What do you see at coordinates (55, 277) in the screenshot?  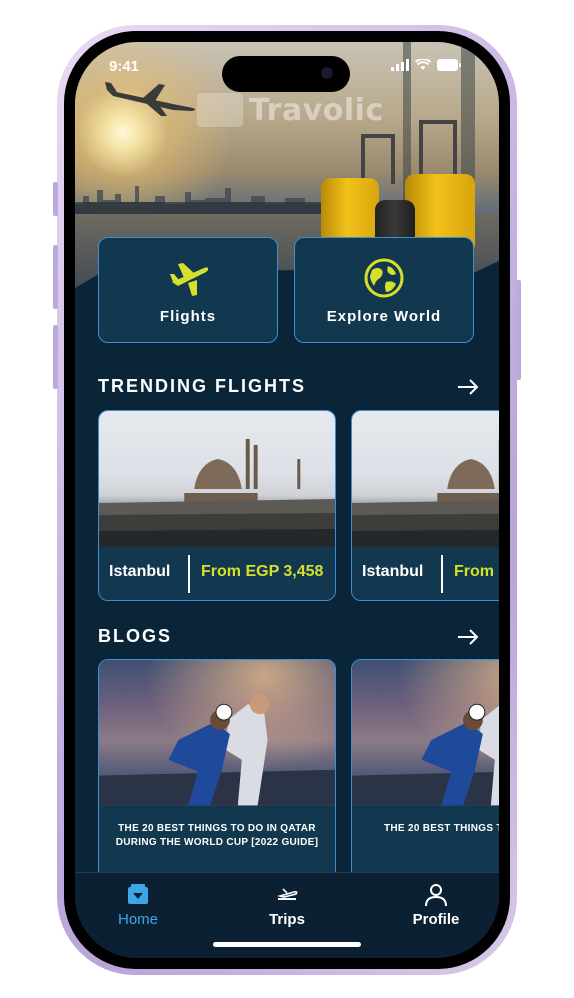 I see `side-button-volume-up` at bounding box center [55, 277].